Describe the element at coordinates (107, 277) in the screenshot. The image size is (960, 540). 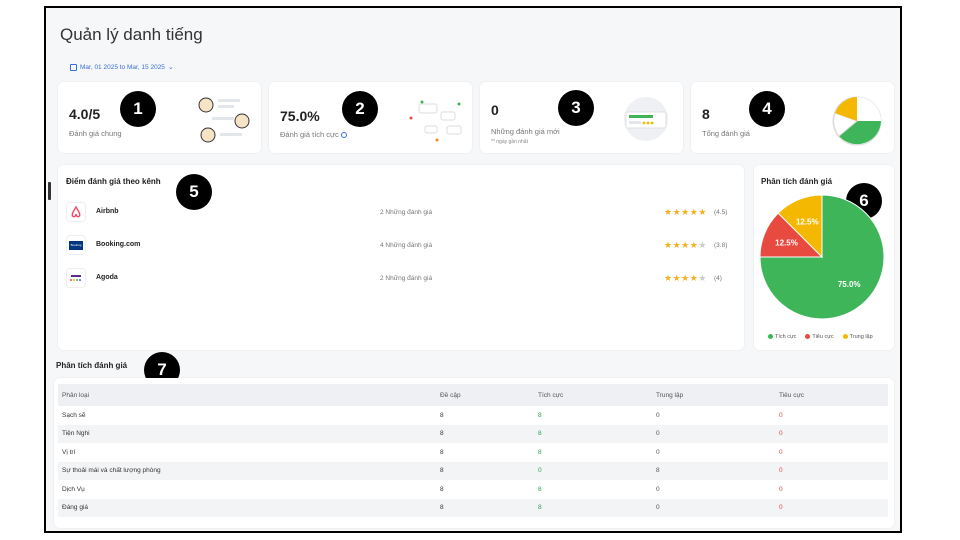
I see `channel-name: Agoda` at that location.